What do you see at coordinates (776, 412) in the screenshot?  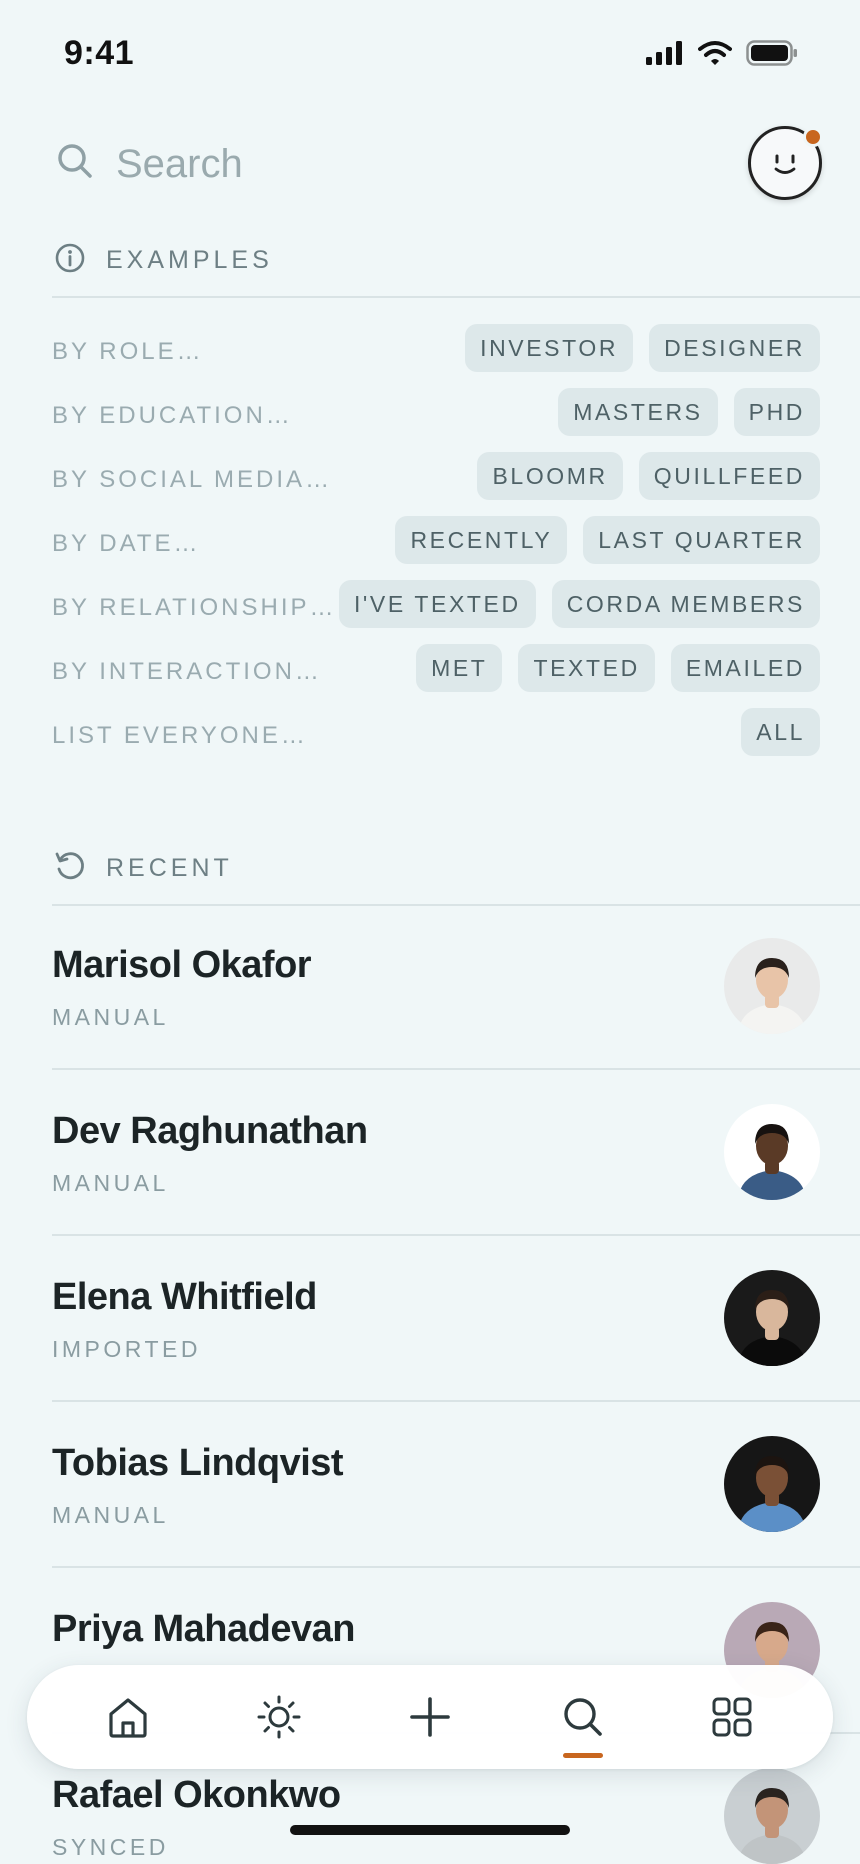 I see `filter-chip: PHD` at bounding box center [776, 412].